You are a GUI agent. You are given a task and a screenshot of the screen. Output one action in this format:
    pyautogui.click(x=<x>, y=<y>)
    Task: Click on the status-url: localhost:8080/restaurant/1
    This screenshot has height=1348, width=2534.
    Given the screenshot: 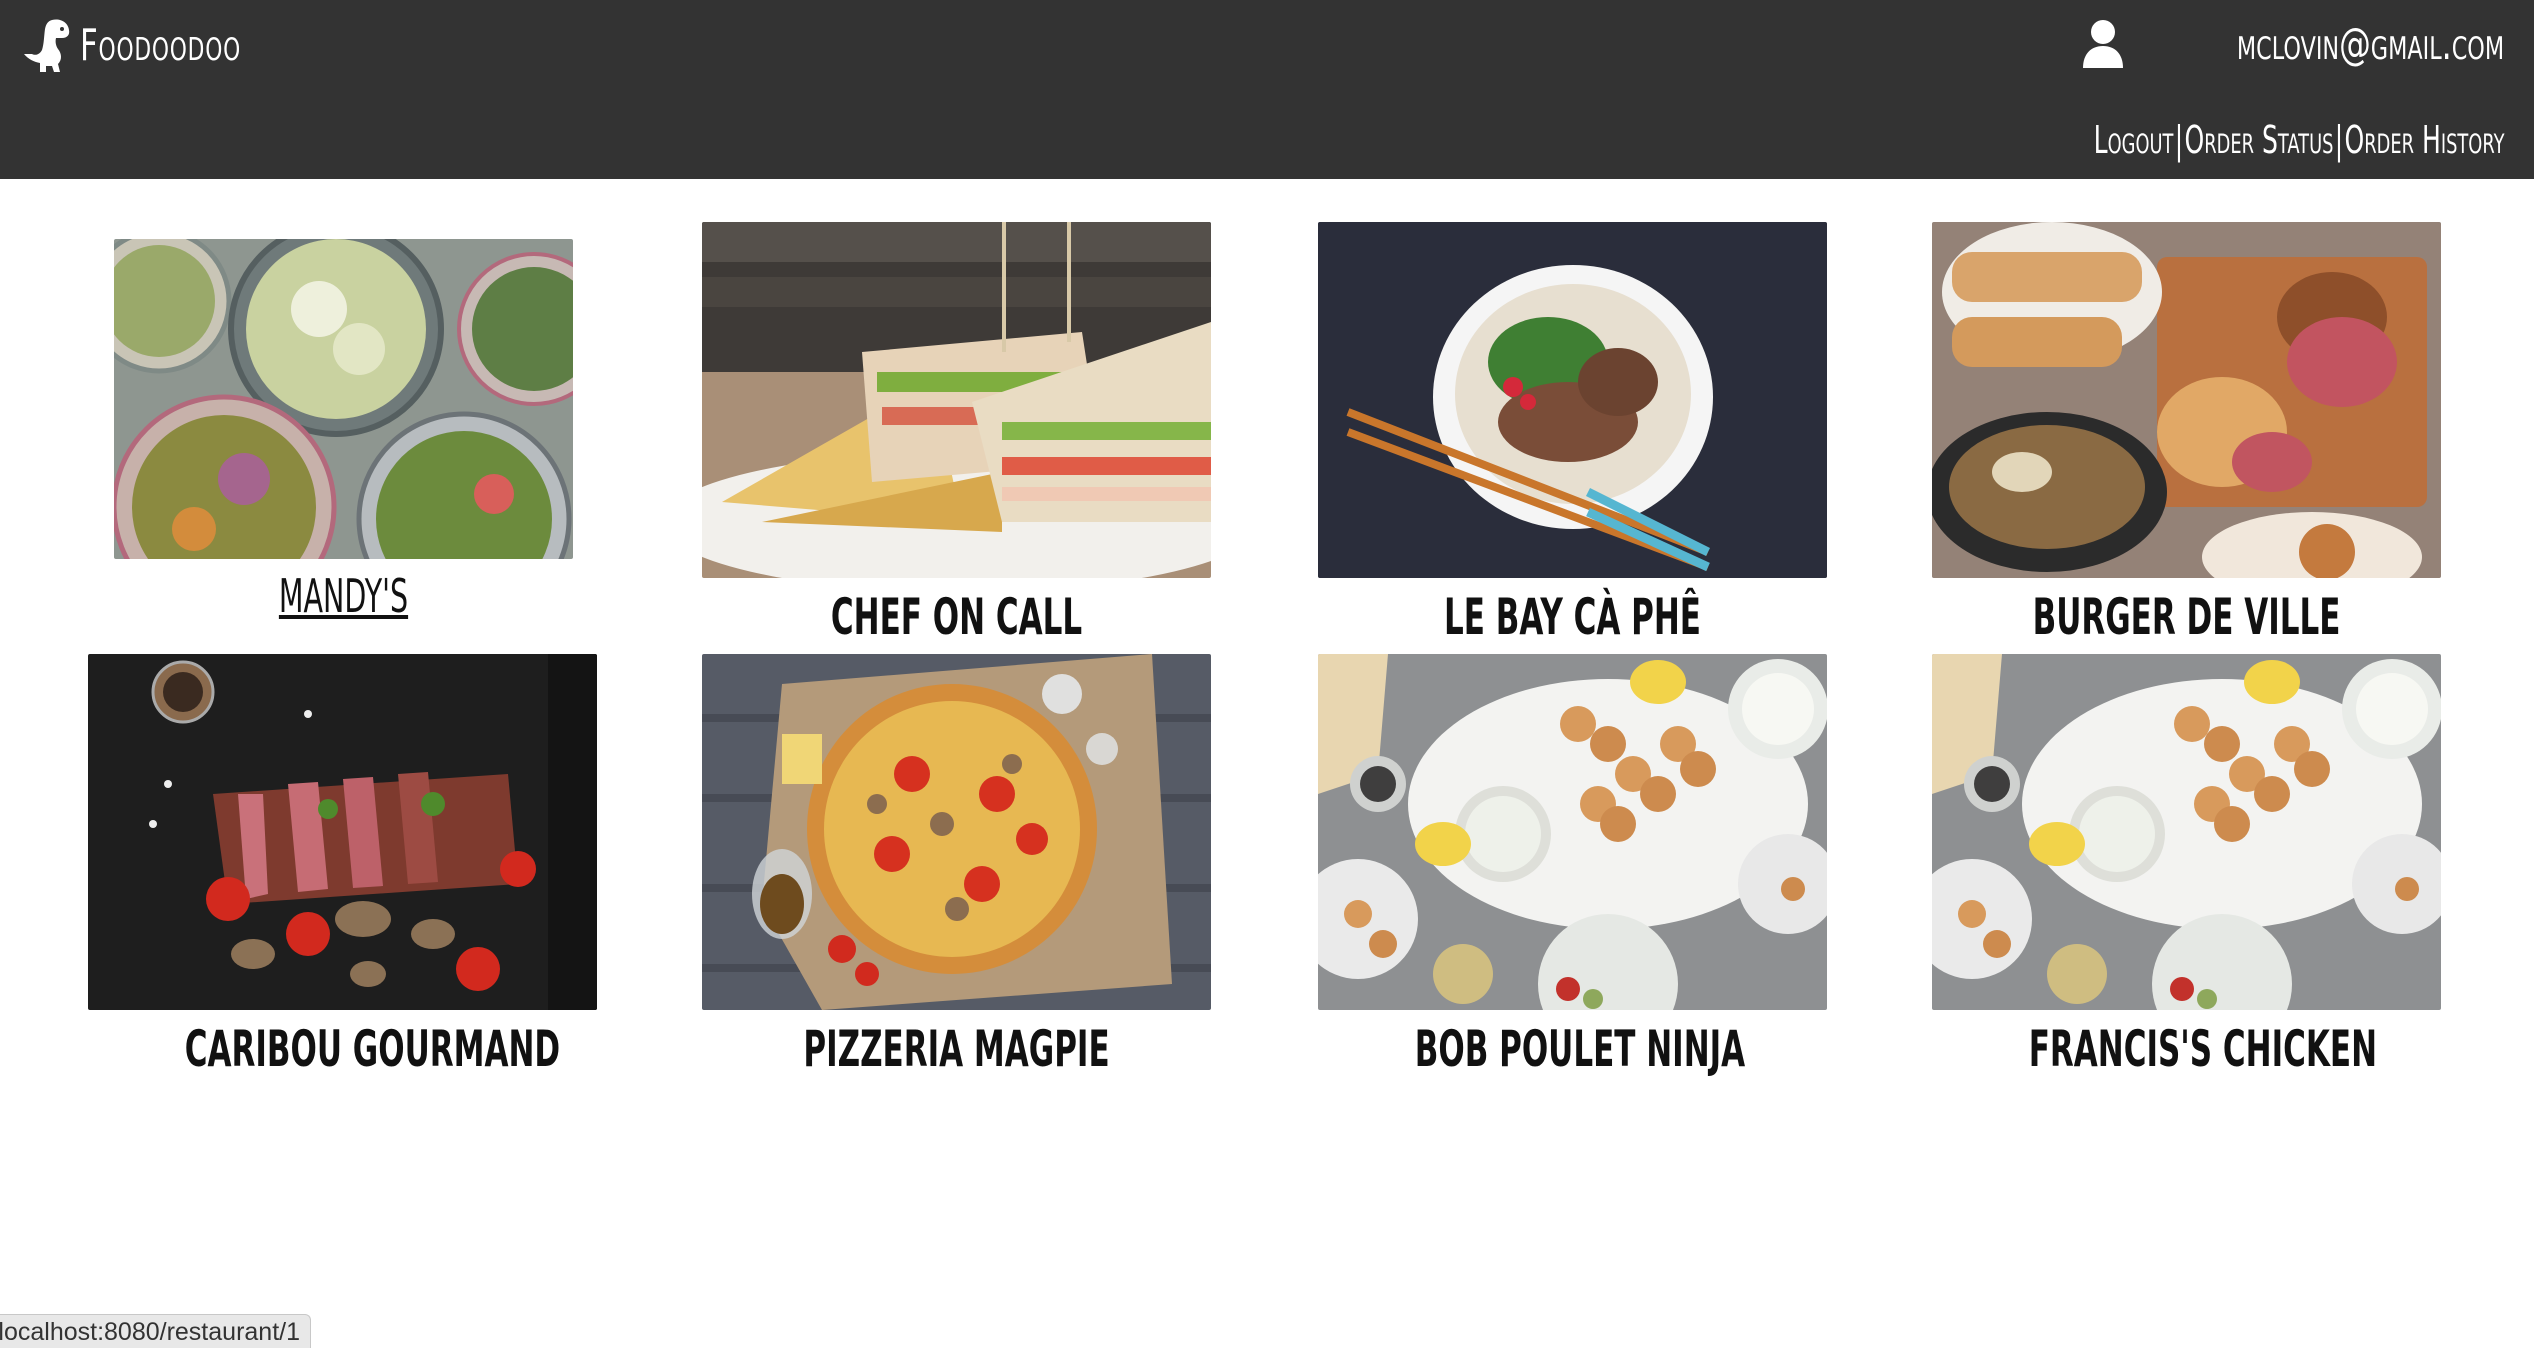 What is the action you would take?
    pyautogui.click(x=150, y=1332)
    